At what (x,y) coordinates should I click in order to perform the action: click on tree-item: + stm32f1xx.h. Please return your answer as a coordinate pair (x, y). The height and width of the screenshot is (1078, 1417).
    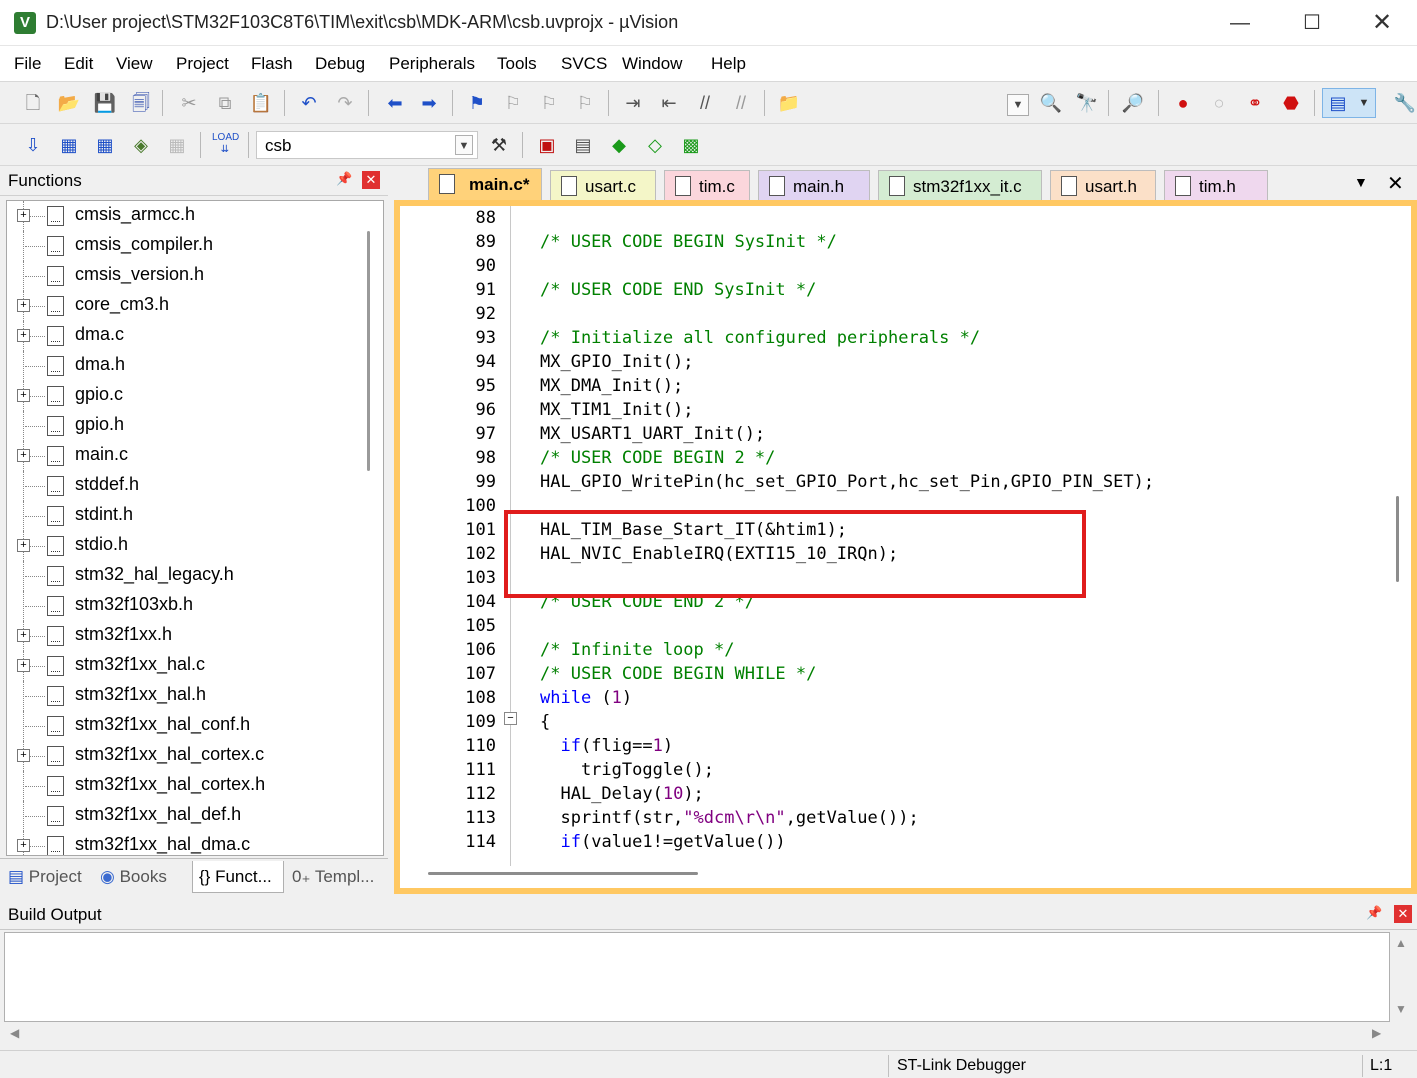
    Looking at the image, I should click on (187, 636).